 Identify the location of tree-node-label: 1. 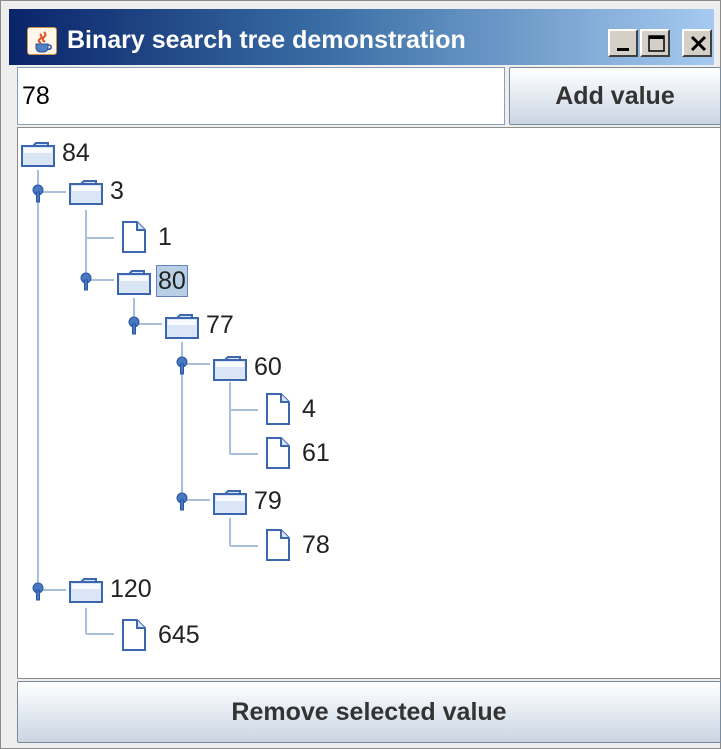
(165, 237).